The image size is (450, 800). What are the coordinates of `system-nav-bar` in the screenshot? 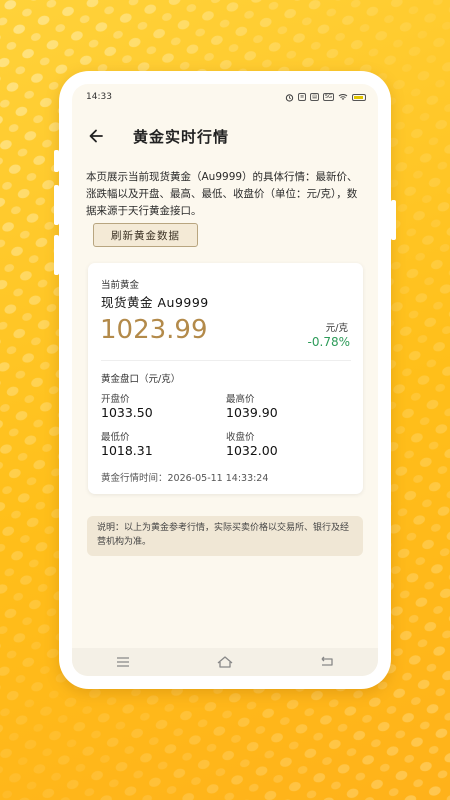 It's located at (225, 662).